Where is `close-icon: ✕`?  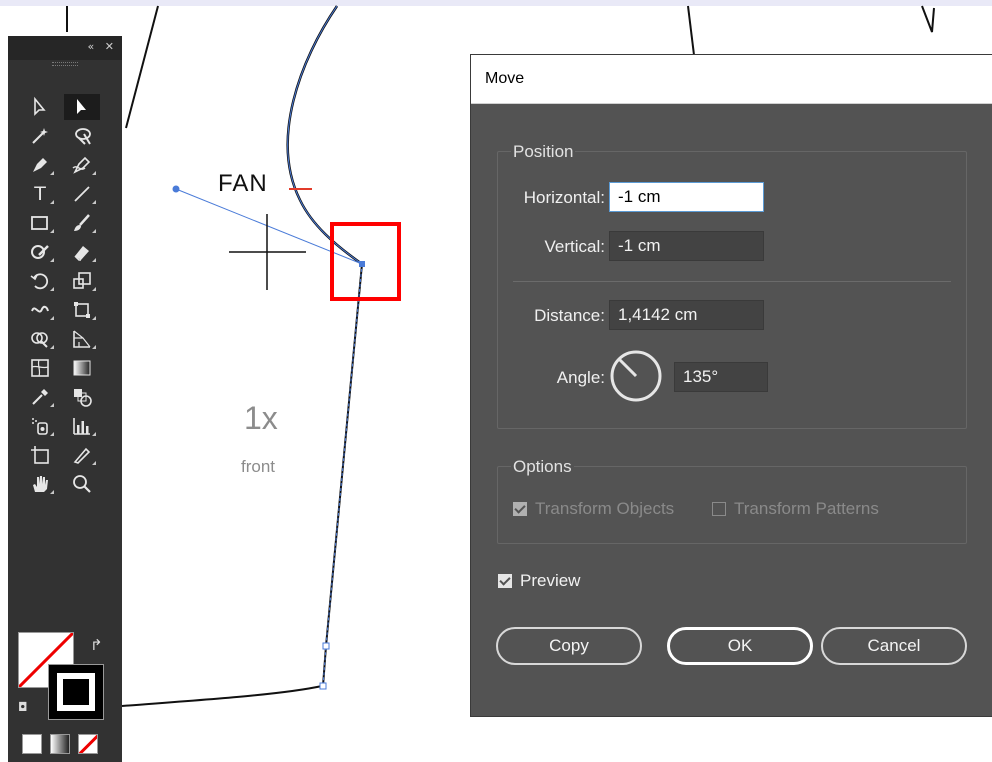 close-icon: ✕ is located at coordinates (109, 46).